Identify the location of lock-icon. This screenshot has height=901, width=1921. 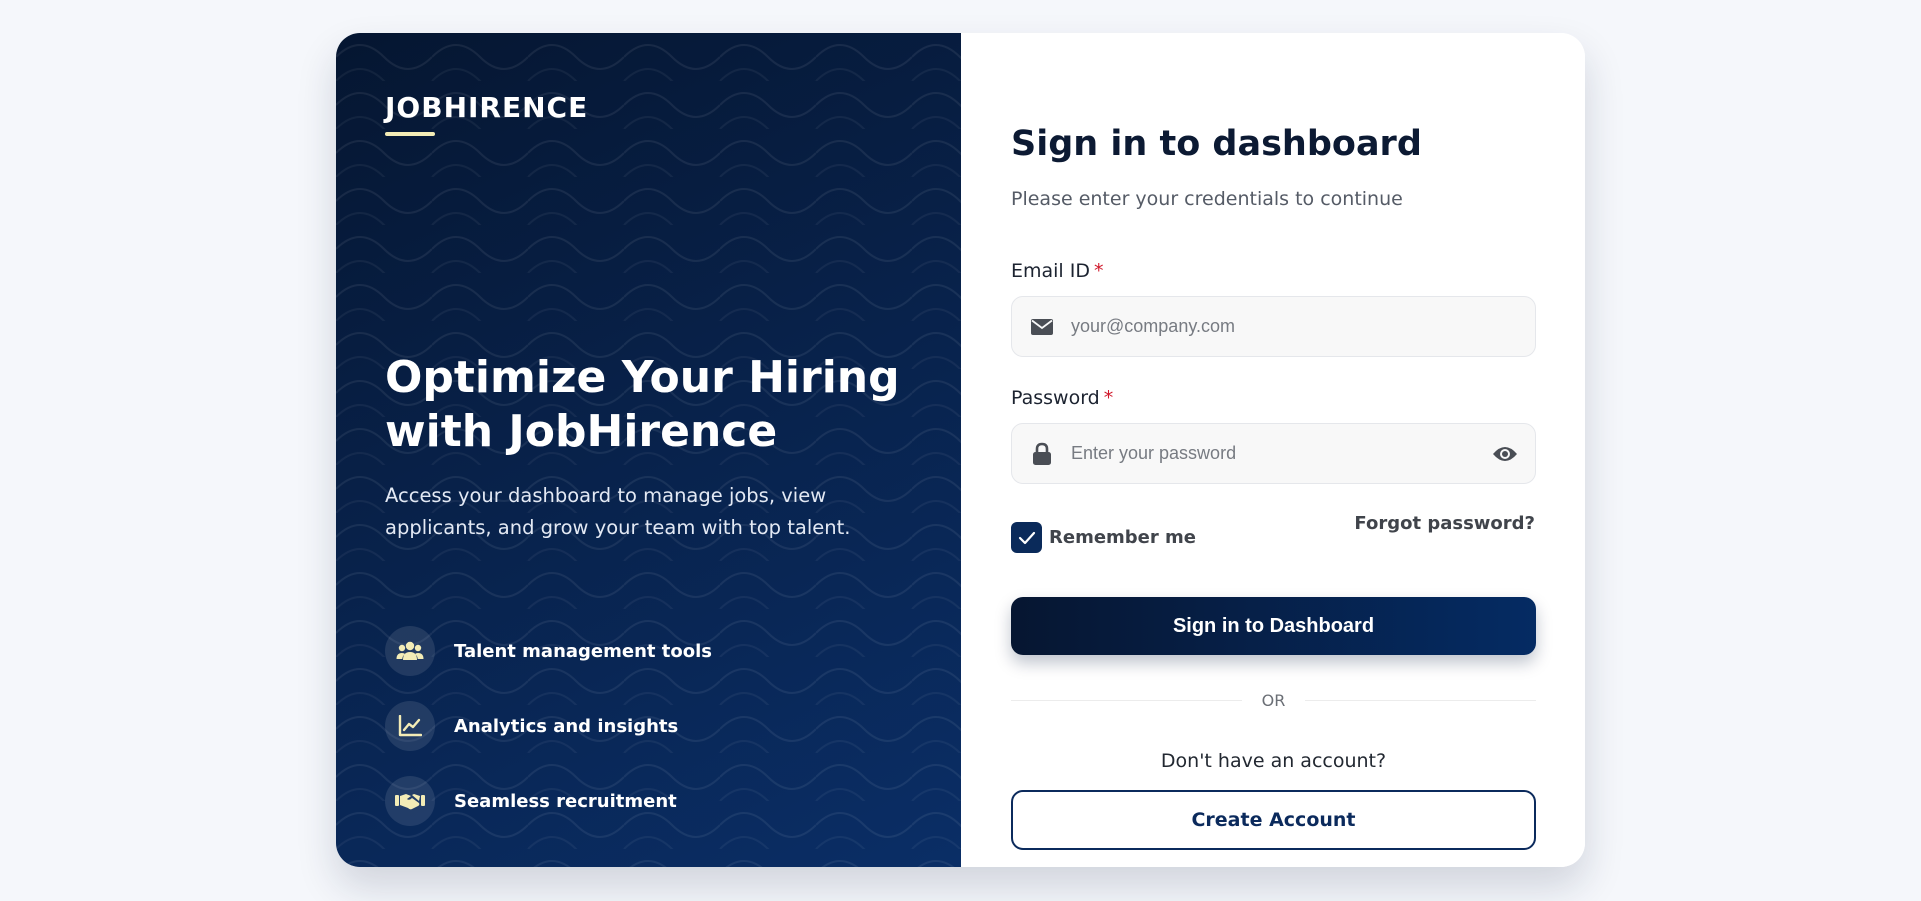
(1041, 454).